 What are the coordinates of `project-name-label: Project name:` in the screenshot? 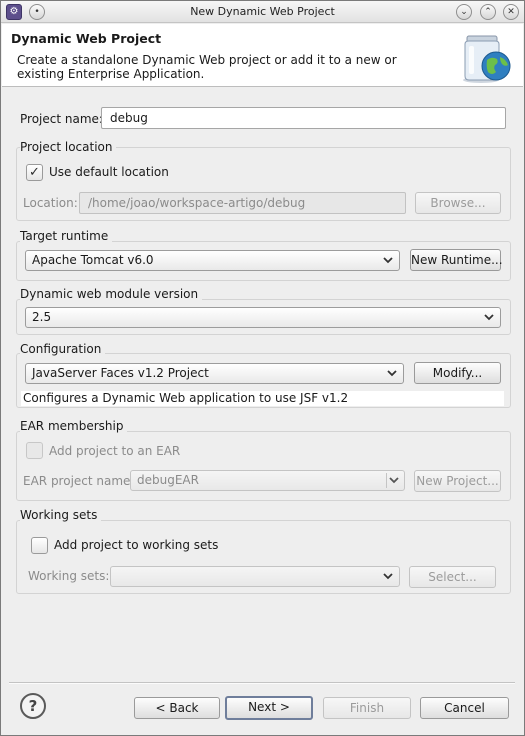 It's located at (61, 119).